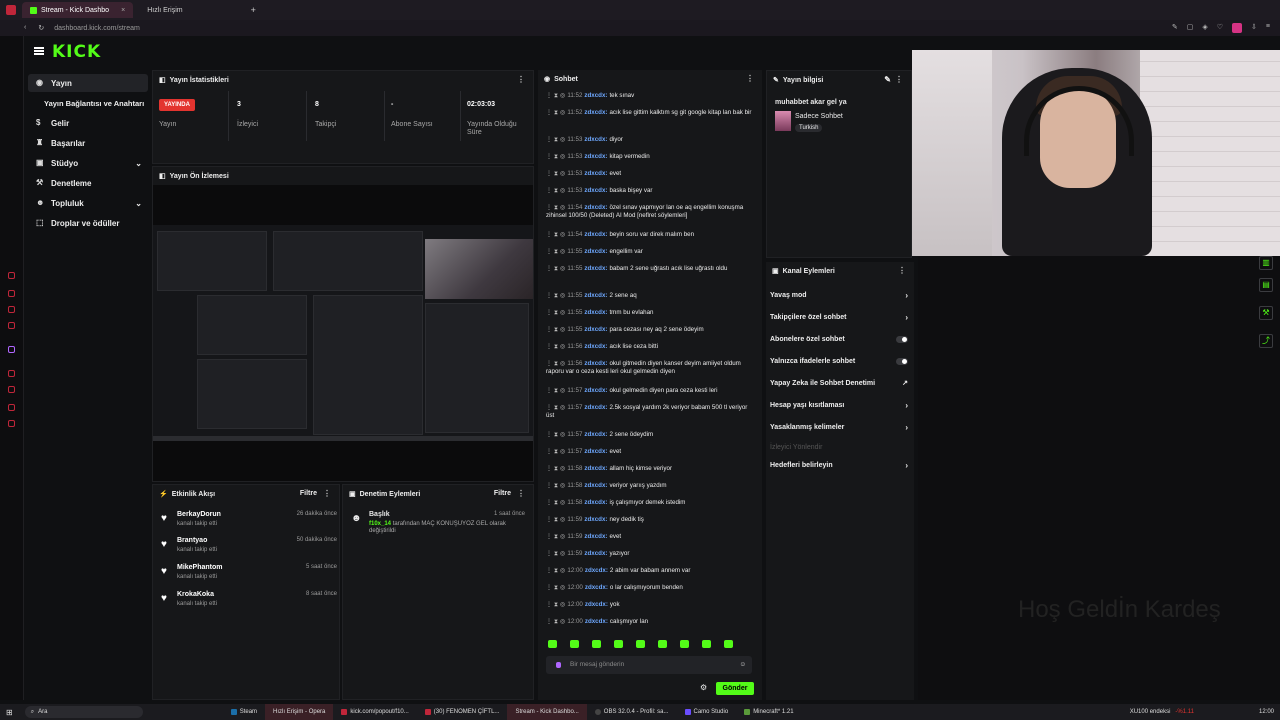 Image resolution: width=1280 pixels, height=720 pixels. I want to click on taskbar-item-opera: Hızlı Erişim - Opera, so click(299, 712).